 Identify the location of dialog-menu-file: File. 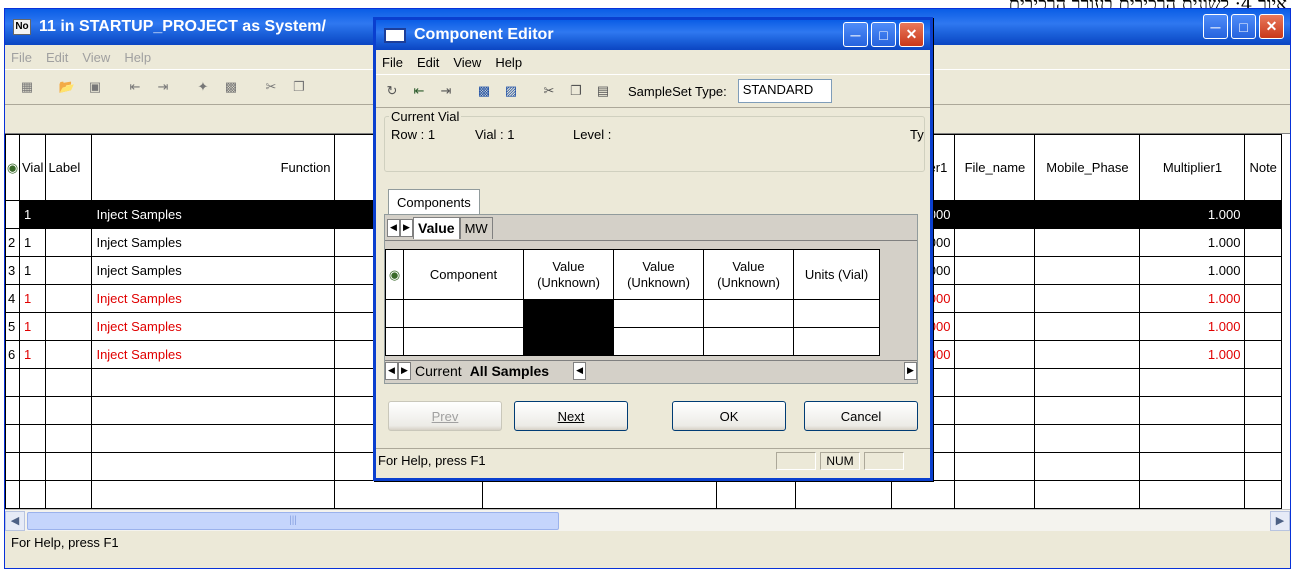
(392, 62).